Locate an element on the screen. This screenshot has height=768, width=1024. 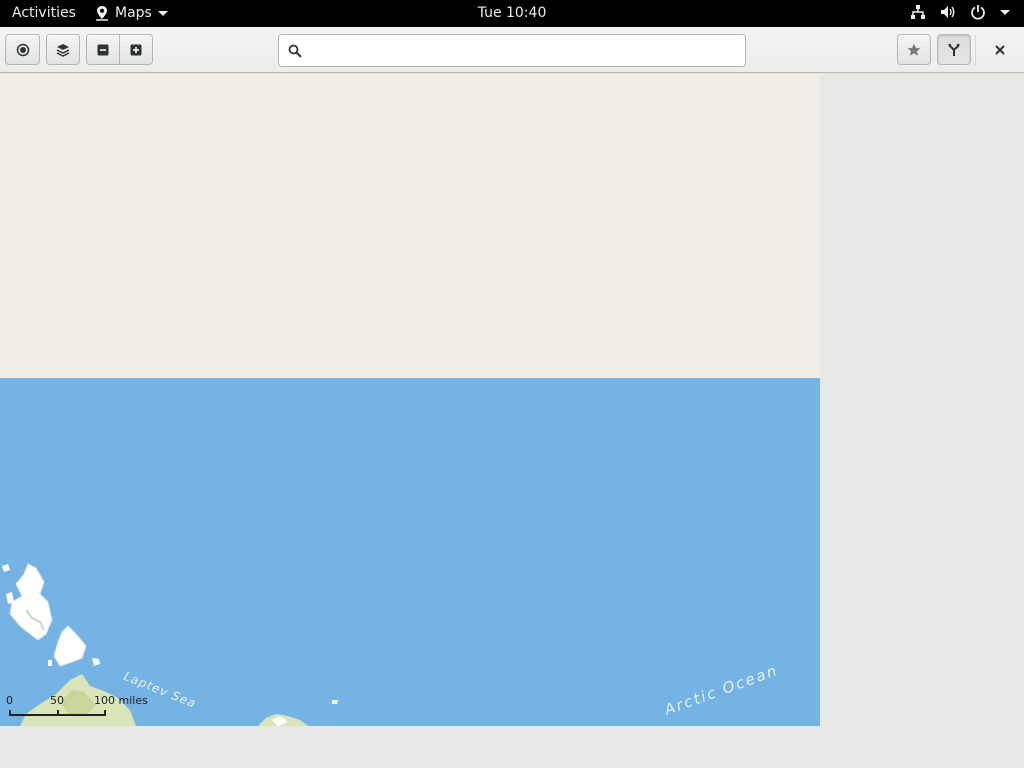
close-button is located at coordinates (1000, 50).